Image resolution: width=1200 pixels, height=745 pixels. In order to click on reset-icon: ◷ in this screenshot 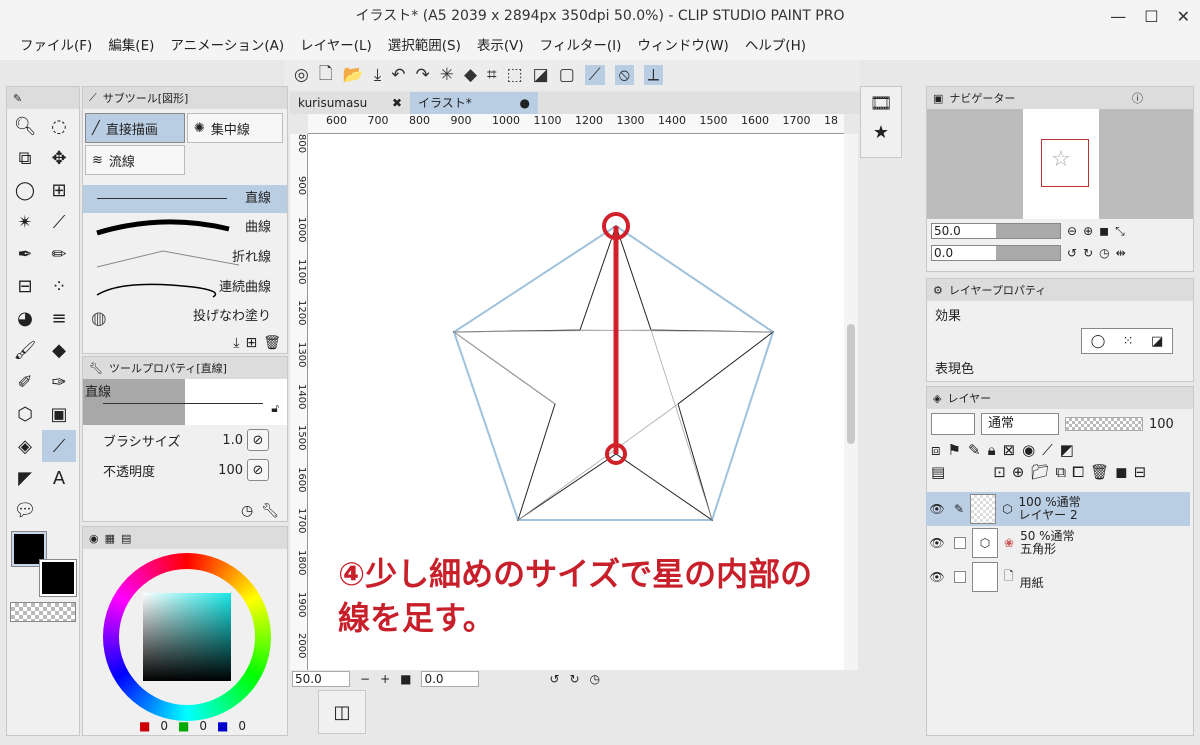, I will do `click(247, 511)`.